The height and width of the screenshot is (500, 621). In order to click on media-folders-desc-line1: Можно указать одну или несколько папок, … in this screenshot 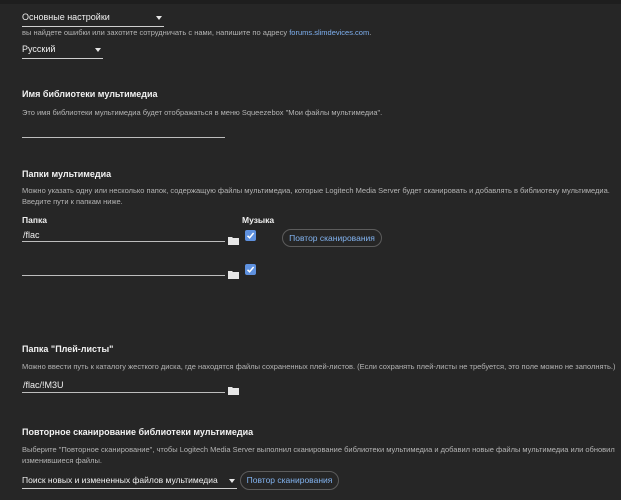, I will do `click(316, 190)`.